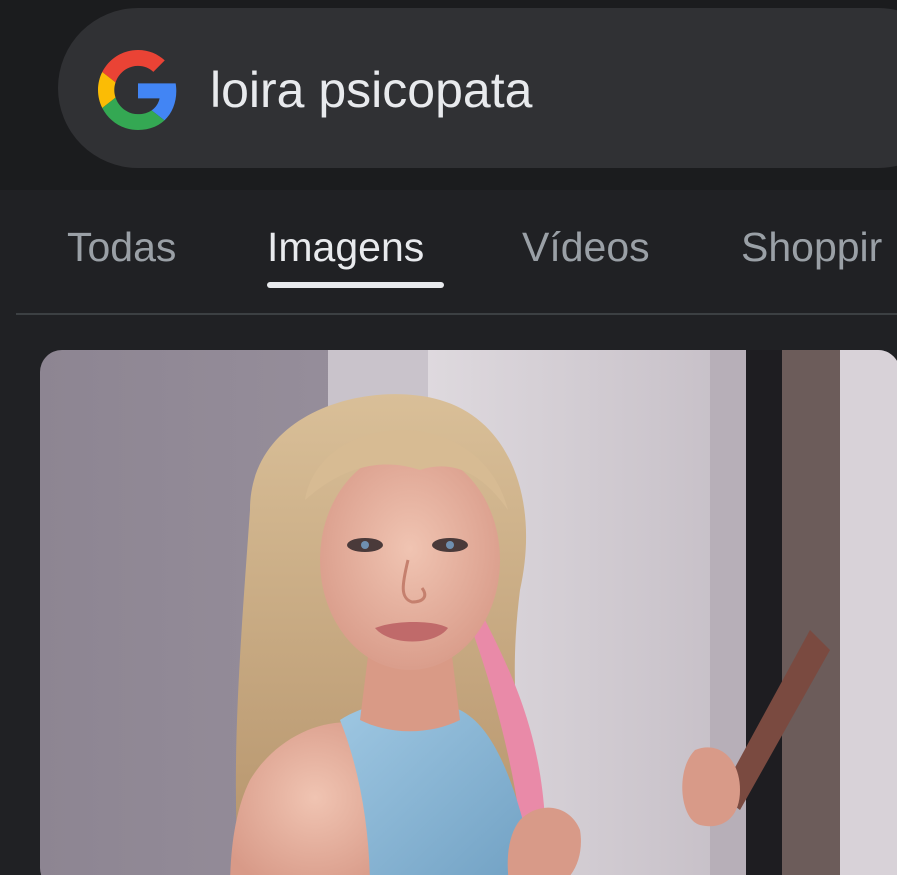  Describe the element at coordinates (456, 314) in the screenshot. I see `tabs-divider` at that location.